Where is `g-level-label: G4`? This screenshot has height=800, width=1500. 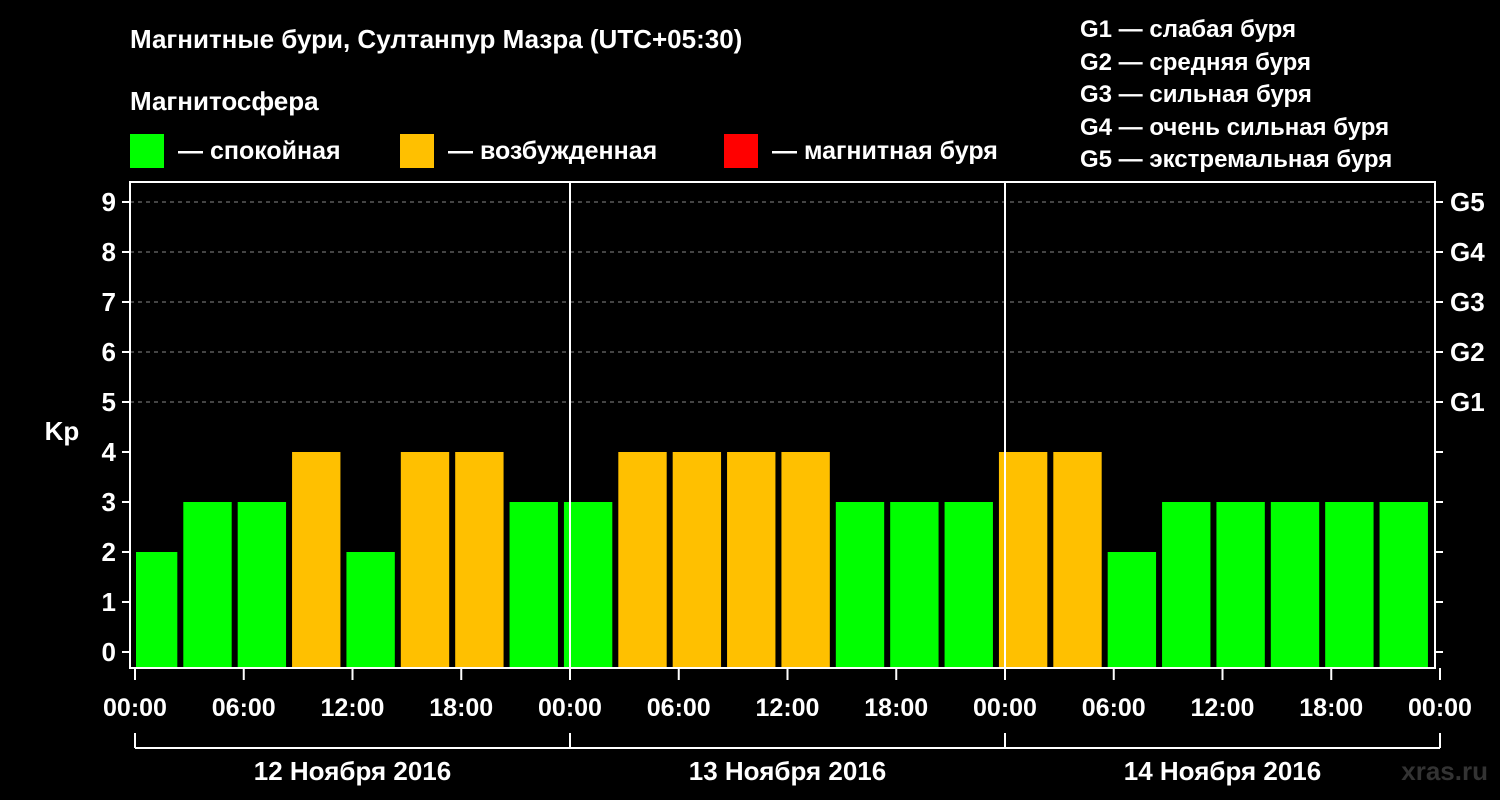
g-level-label: G4 is located at coordinates (1467, 252).